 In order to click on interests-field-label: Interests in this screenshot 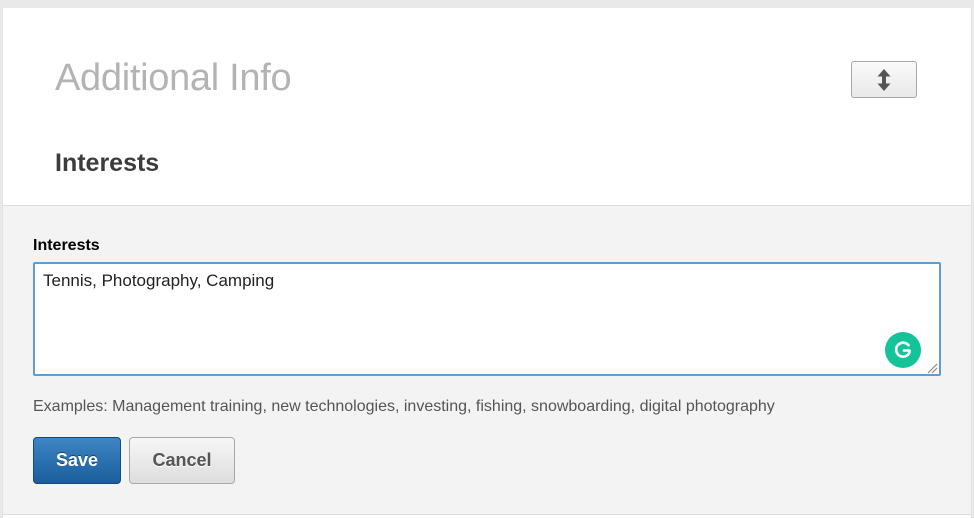, I will do `click(66, 245)`.